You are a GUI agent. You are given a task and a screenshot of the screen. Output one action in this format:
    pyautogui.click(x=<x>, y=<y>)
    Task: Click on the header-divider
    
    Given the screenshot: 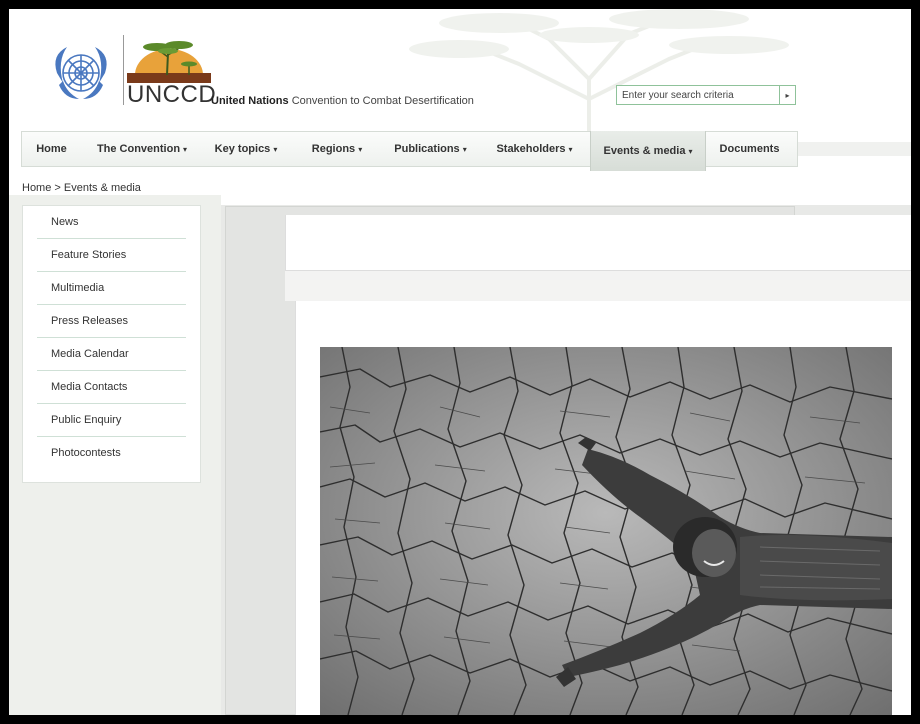 What is the action you would take?
    pyautogui.click(x=123, y=70)
    